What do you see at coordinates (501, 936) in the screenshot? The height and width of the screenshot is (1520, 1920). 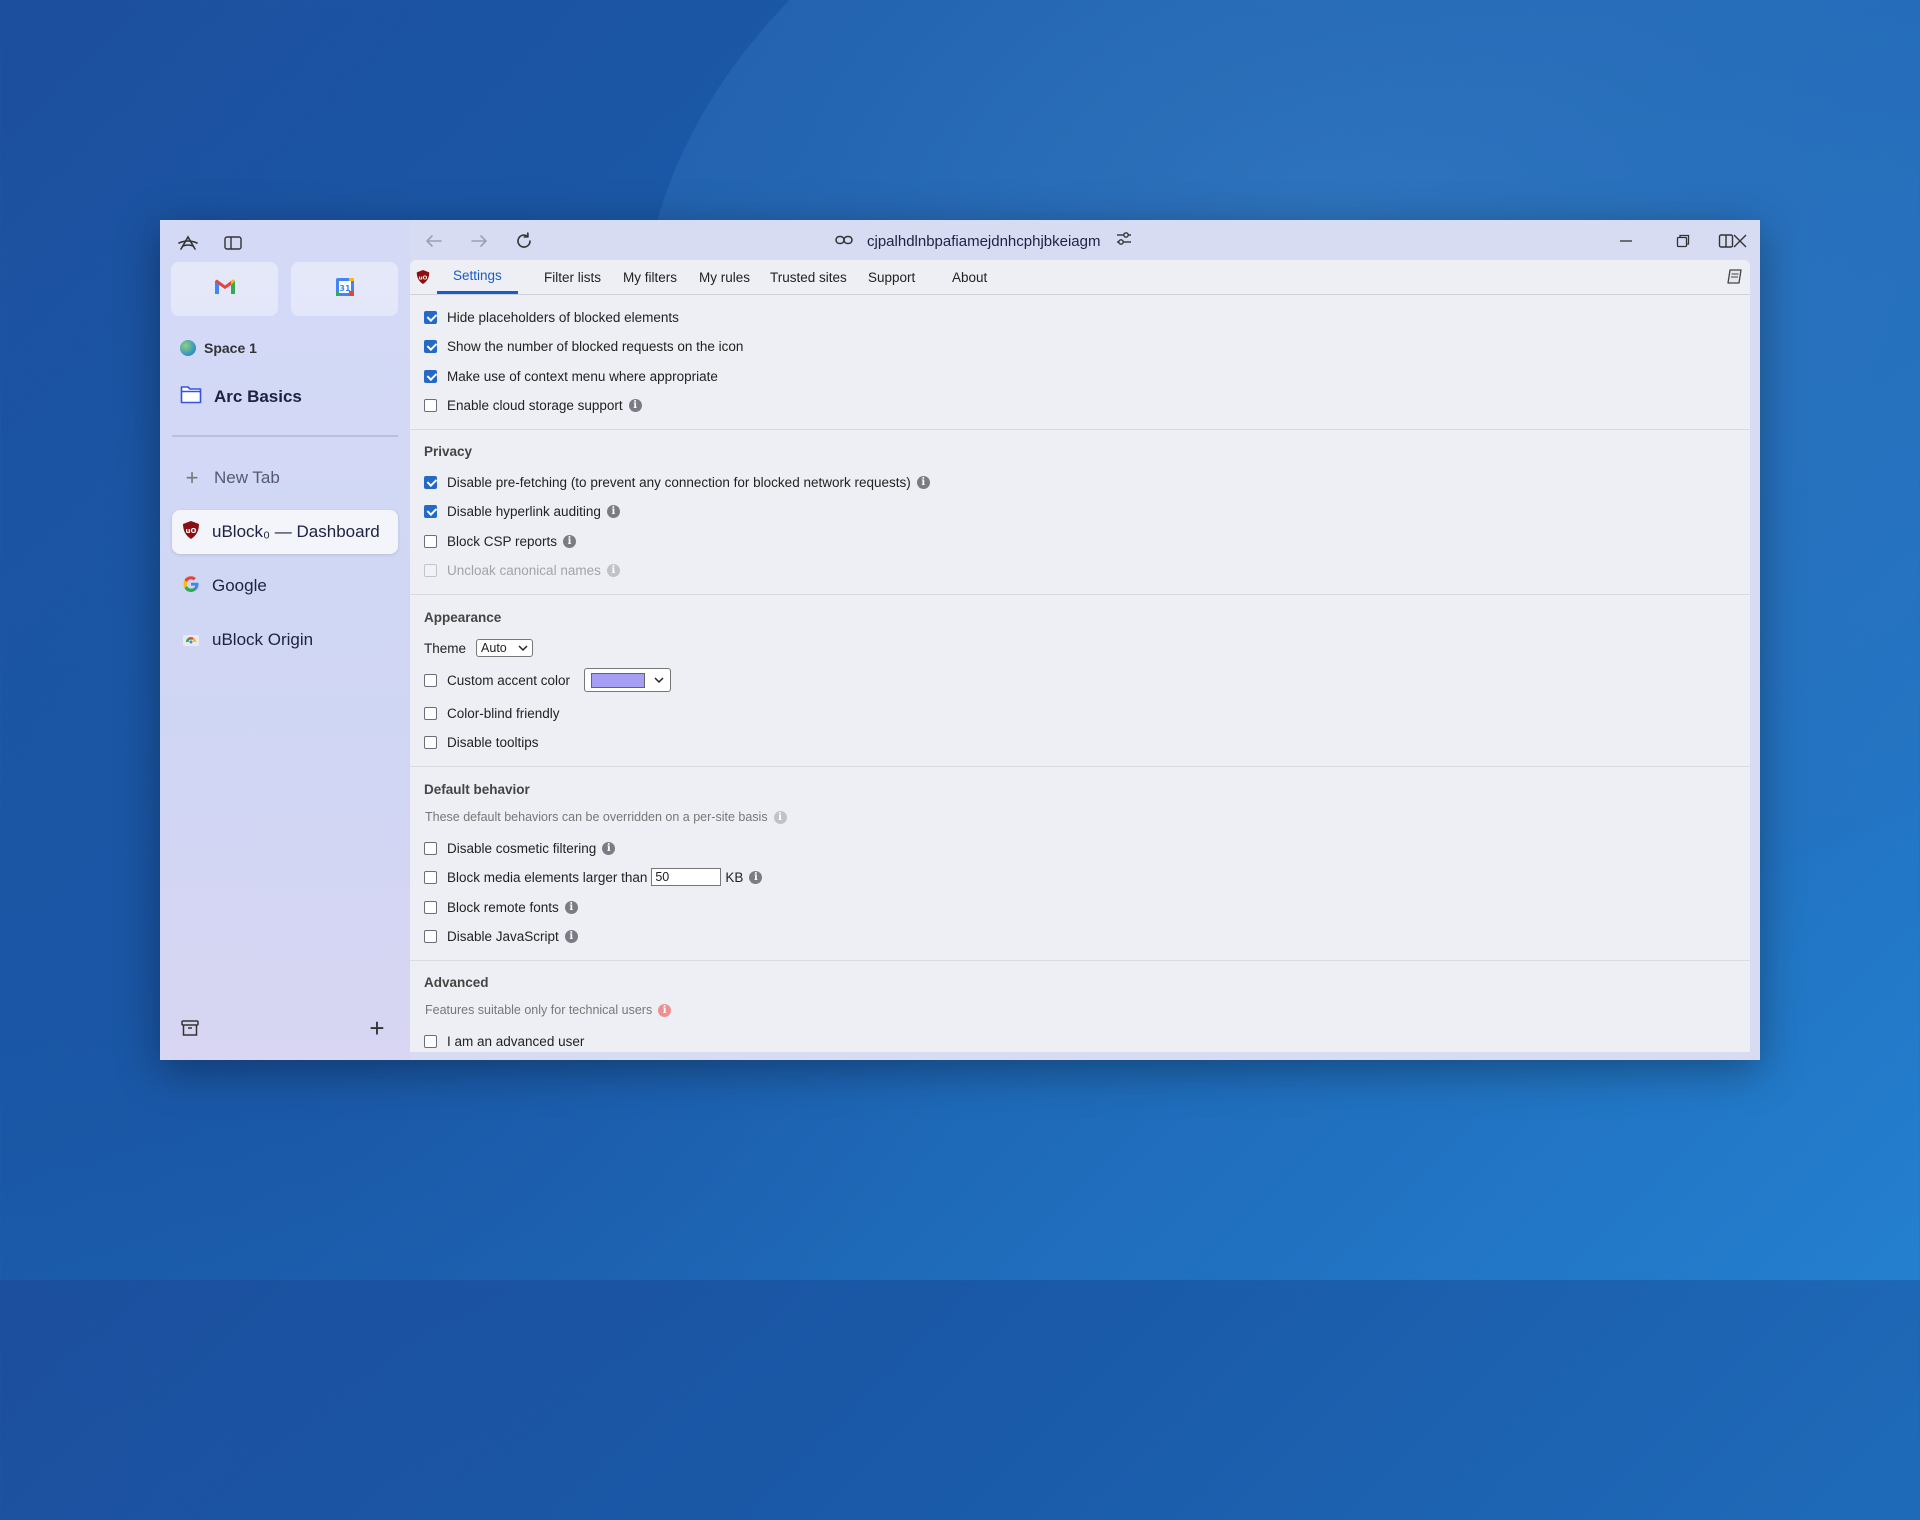 I see `setting-disable-javascript: Disable JavaScript i` at bounding box center [501, 936].